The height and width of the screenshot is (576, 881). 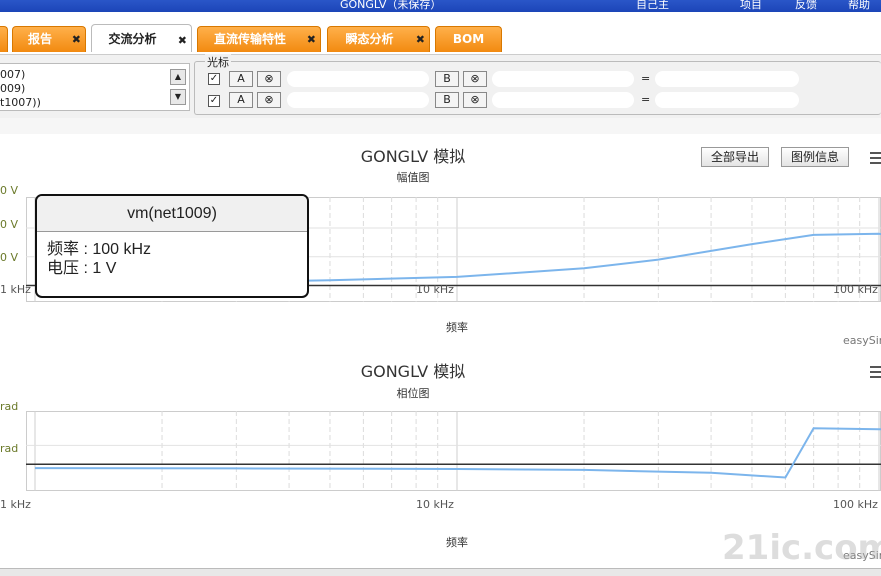 What do you see at coordinates (104, 268) in the screenshot?
I see `tooltip-volt-value: 1 V` at bounding box center [104, 268].